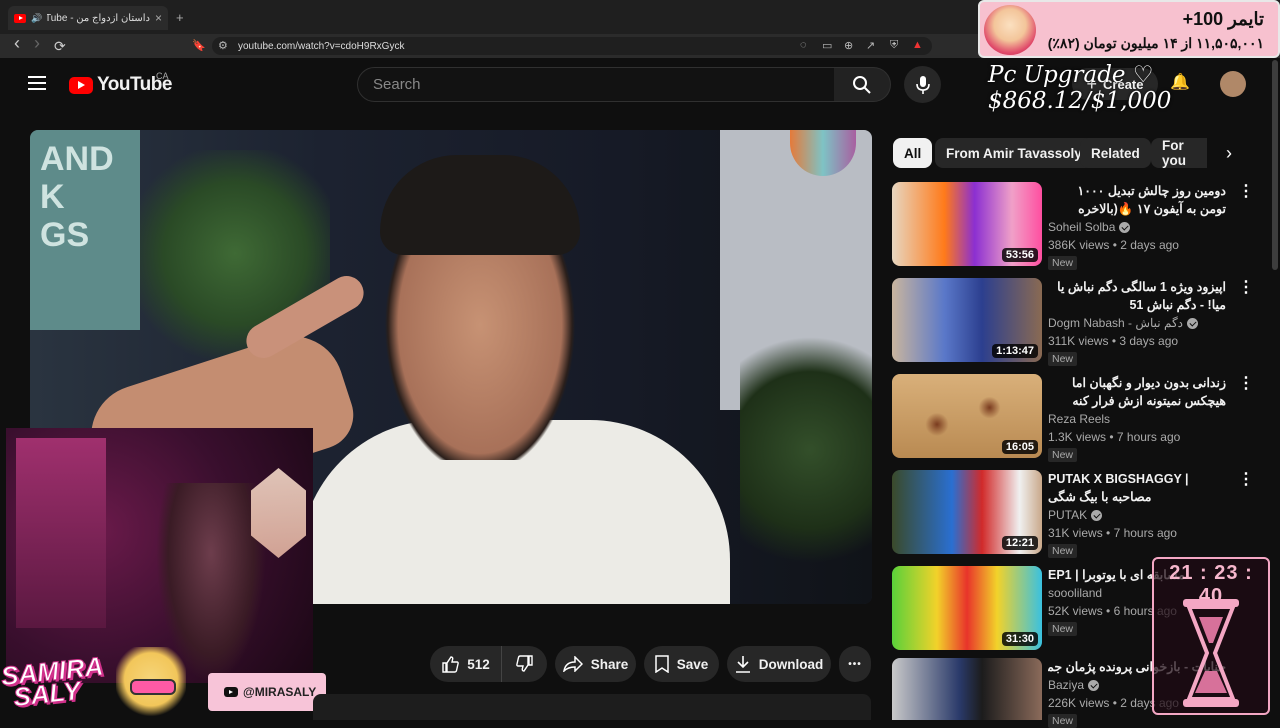 The image size is (1280, 728). I want to click on download-label: Download, so click(791, 664).